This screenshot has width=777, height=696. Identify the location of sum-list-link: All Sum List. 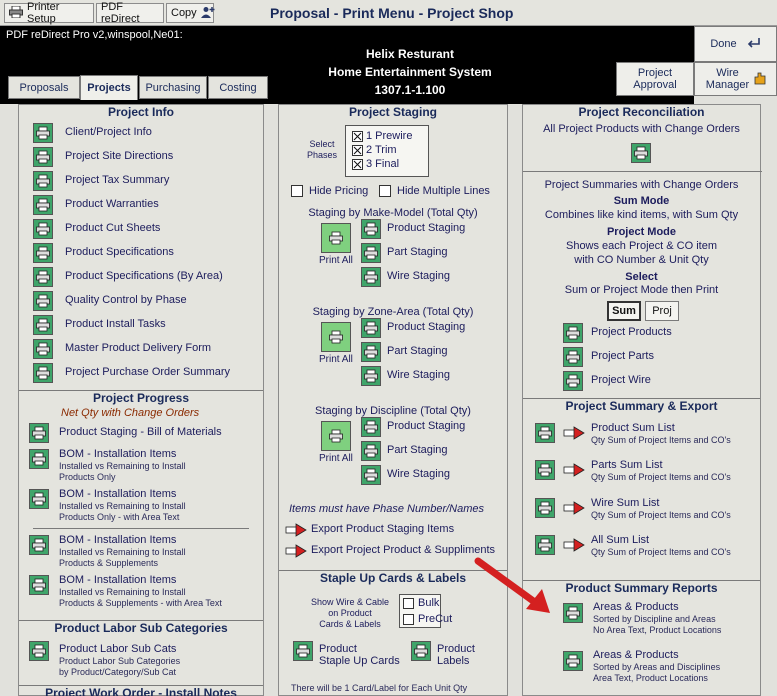
(620, 540).